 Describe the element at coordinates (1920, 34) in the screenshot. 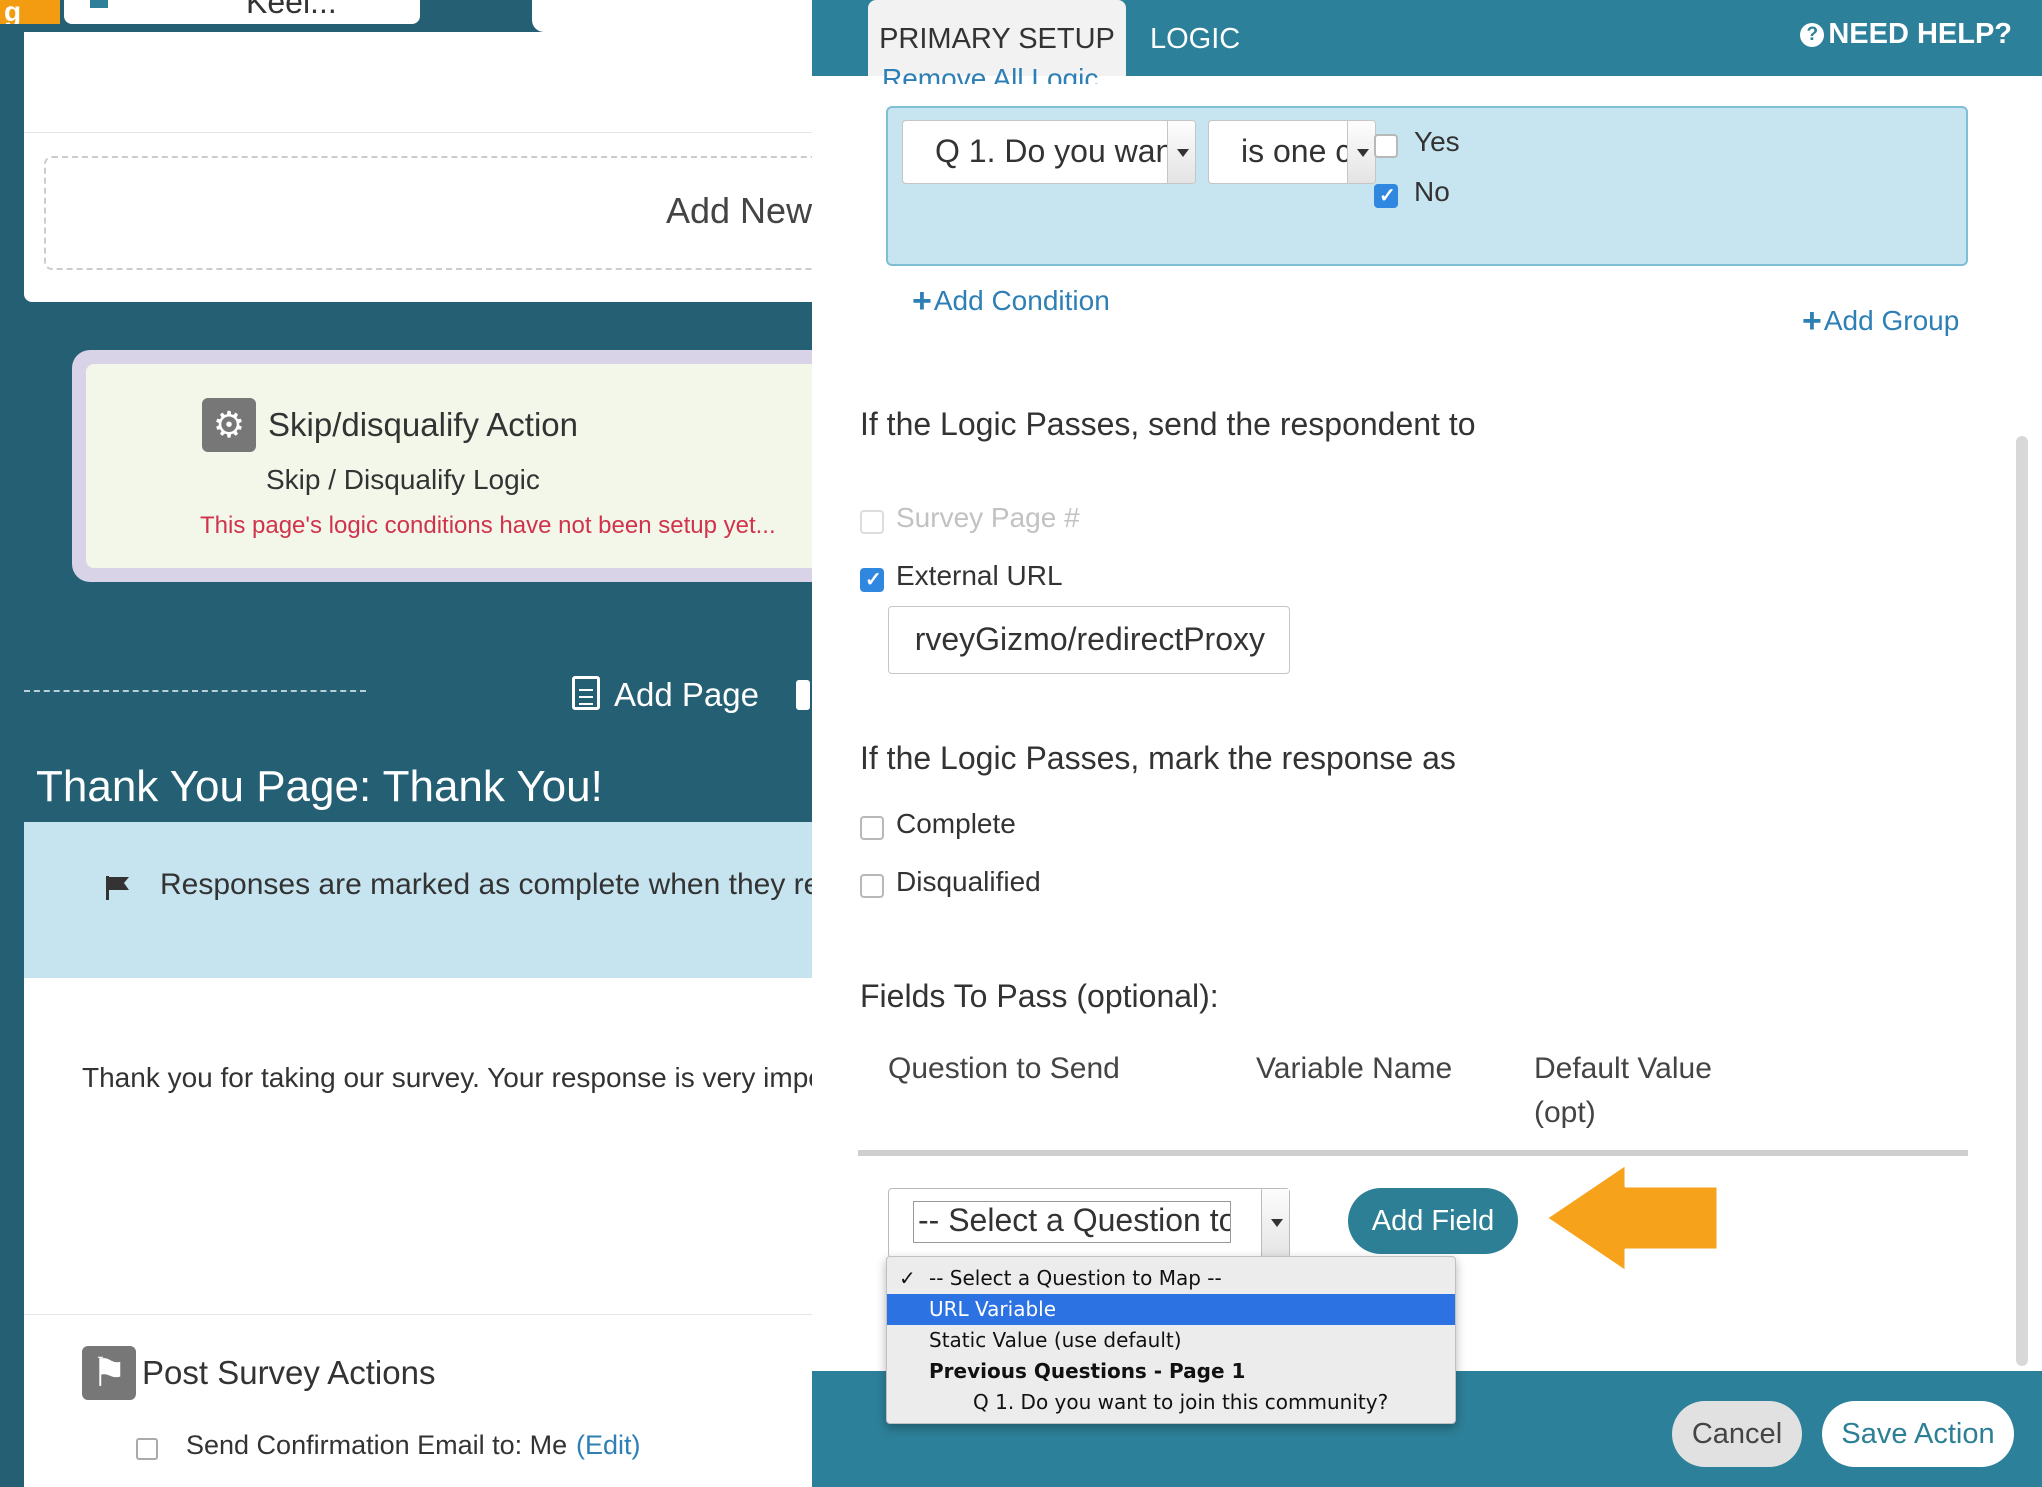

I see `need-help-label: NEED HELP?` at that location.